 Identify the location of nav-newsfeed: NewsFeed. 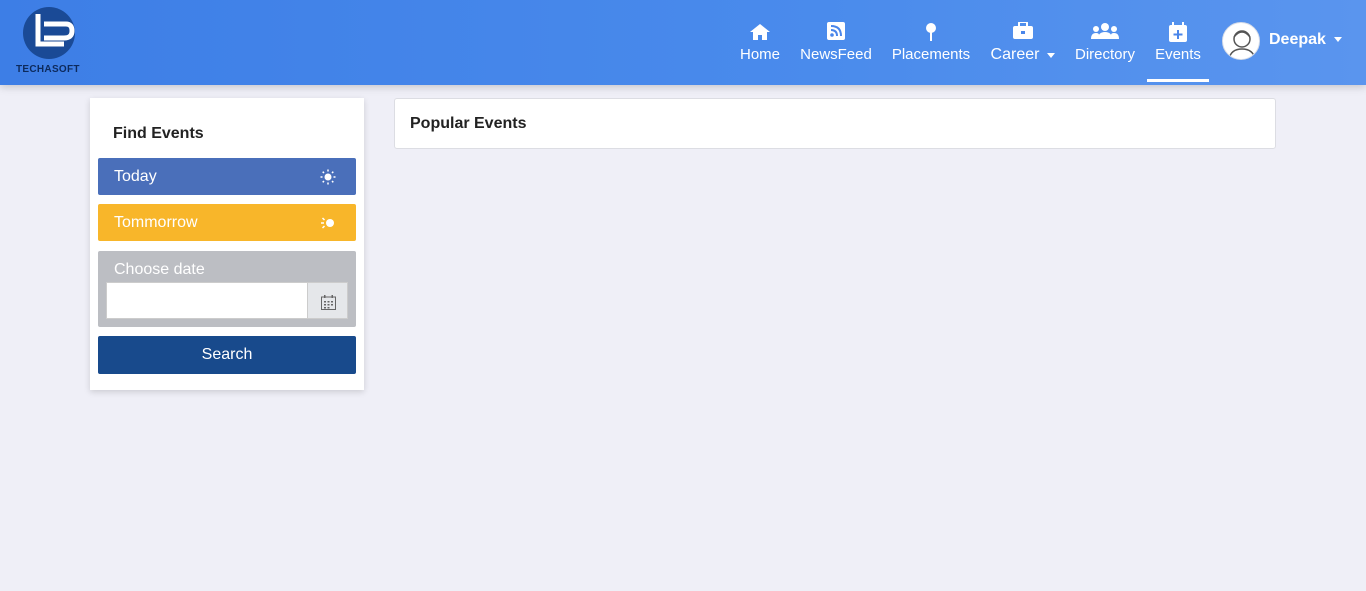
(836, 52).